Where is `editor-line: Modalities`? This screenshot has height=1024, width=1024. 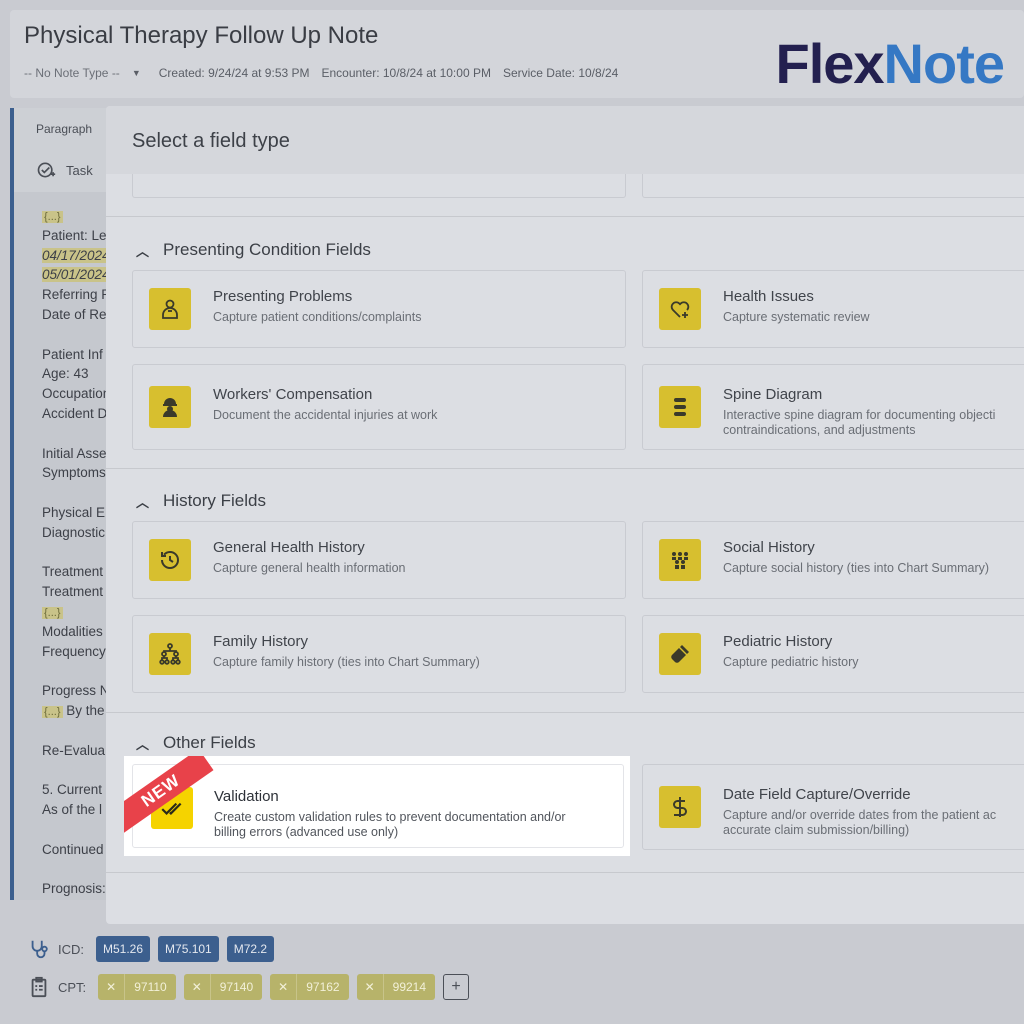
editor-line: Modalities is located at coordinates (72, 631).